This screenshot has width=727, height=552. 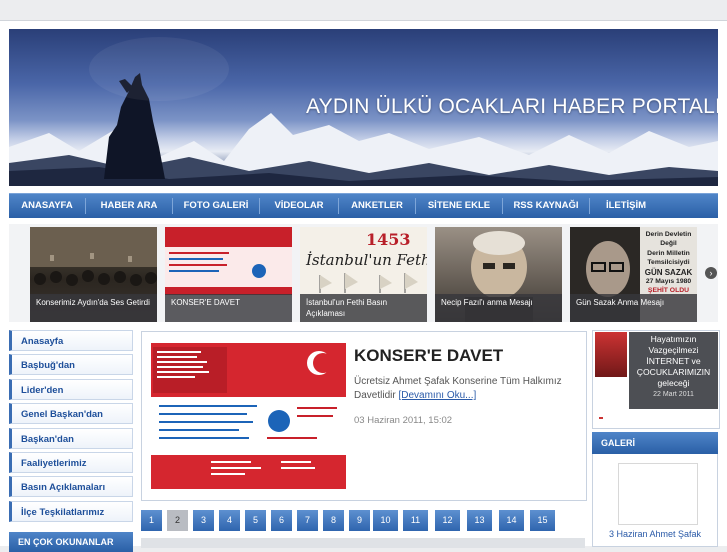 I want to click on concert-poster-image, so click(x=248, y=416).